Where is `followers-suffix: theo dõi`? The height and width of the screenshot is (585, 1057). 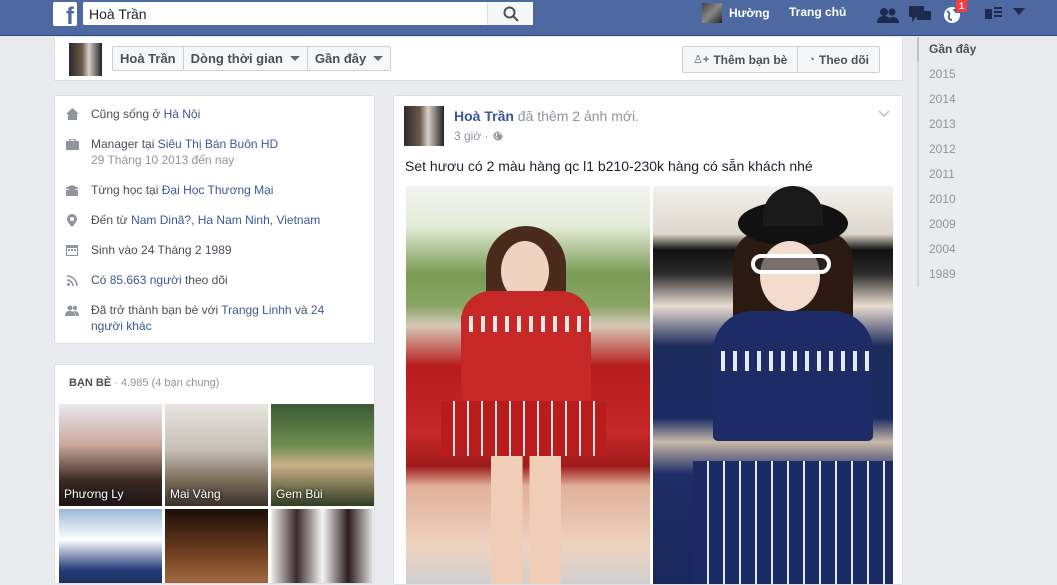
followers-suffix: theo dõi is located at coordinates (204, 280).